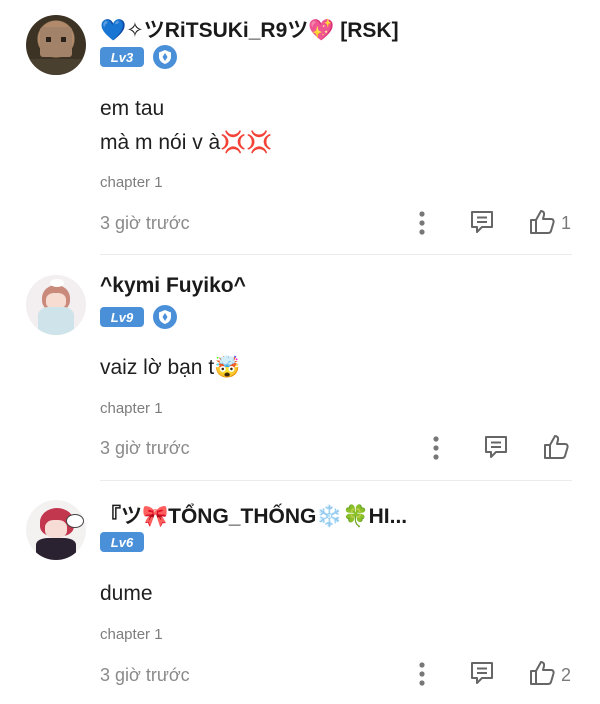 Image resolution: width=600 pixels, height=704 pixels. Describe the element at coordinates (173, 286) in the screenshot. I see `username: ^kymi Fuyiko^` at that location.